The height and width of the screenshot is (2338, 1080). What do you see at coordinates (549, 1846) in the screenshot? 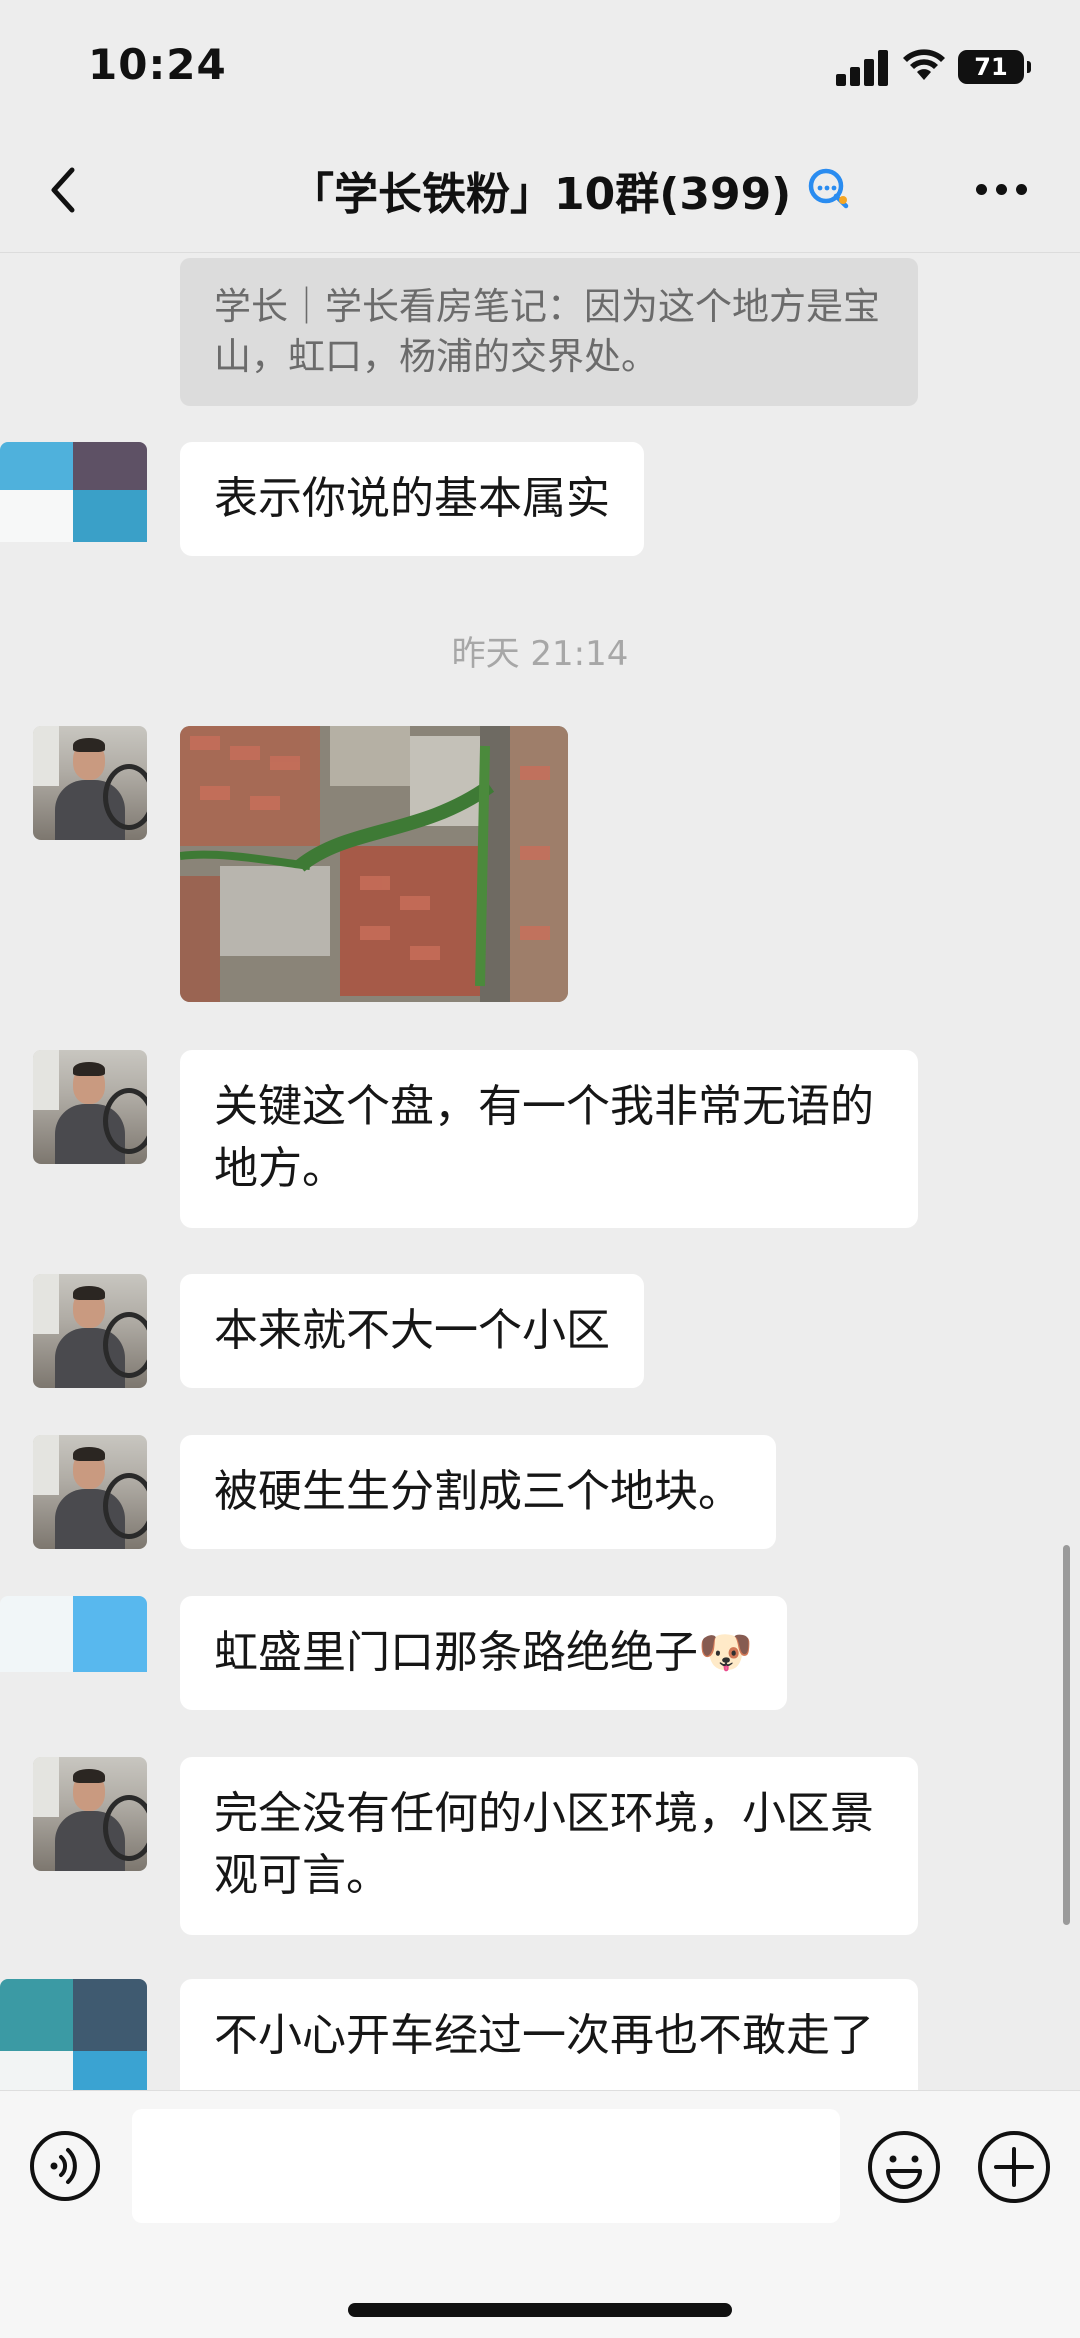
I see `message-bubble: 完全没有任何的小区环境，小区景观可言。` at bounding box center [549, 1846].